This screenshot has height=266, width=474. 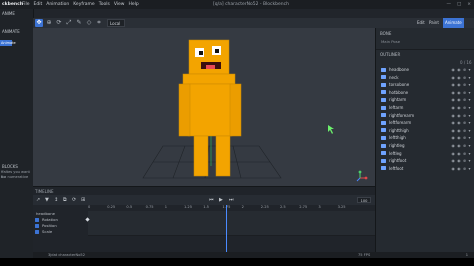 What do you see at coordinates (210, 108) in the screenshot?
I see `character-model` at bounding box center [210, 108].